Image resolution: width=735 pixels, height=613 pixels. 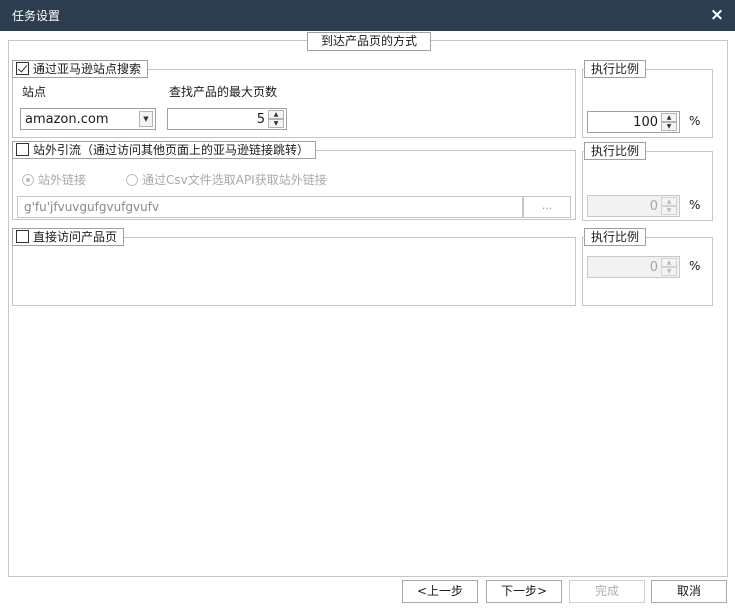 What do you see at coordinates (22, 68) in the screenshot?
I see `checkbox-checked-icon` at bounding box center [22, 68].